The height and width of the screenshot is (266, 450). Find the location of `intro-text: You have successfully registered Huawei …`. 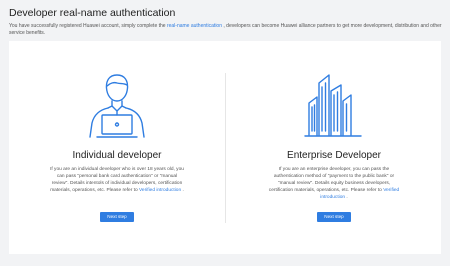

intro-text: You have successfully registered Huawei … is located at coordinates (226, 30).